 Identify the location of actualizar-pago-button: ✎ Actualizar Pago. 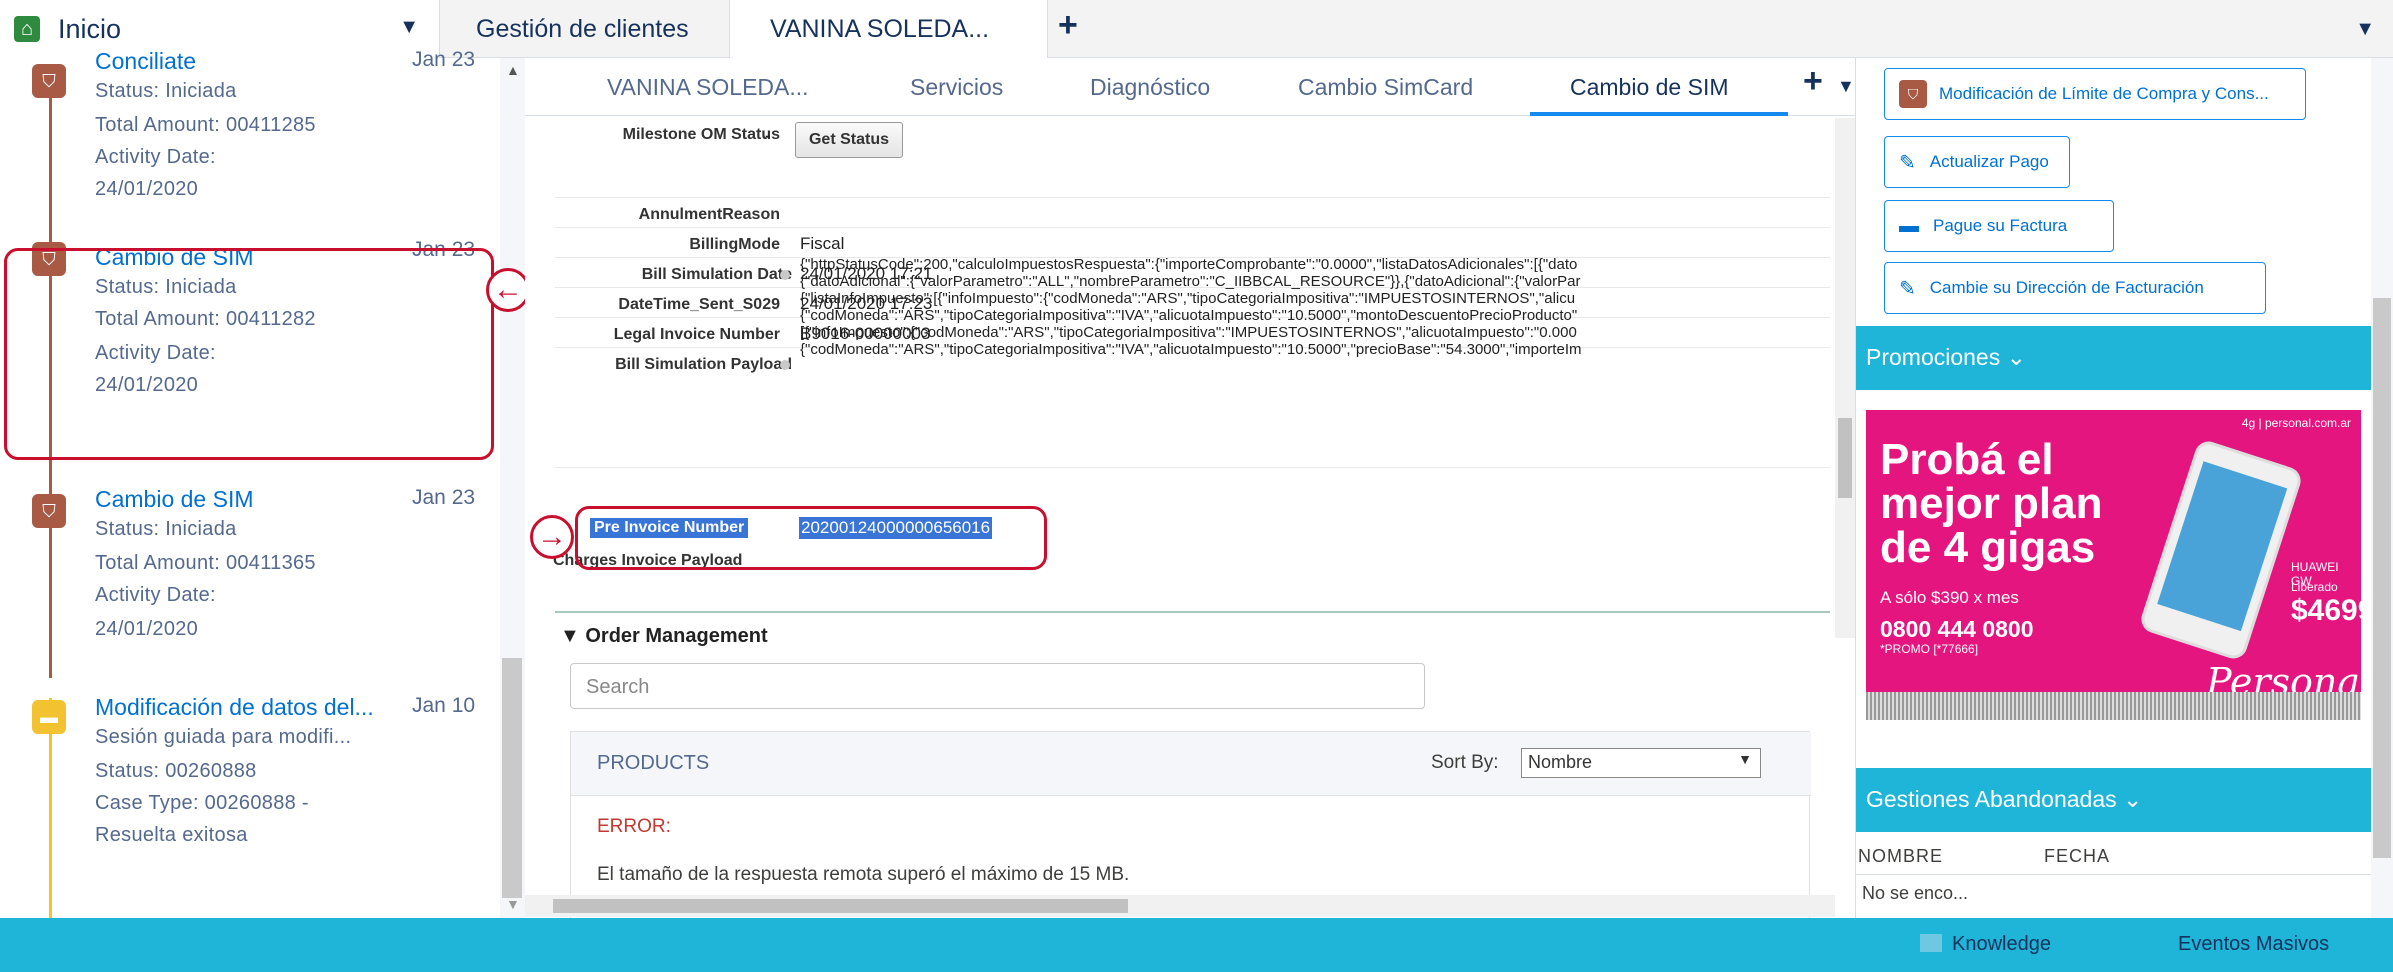
(1977, 162).